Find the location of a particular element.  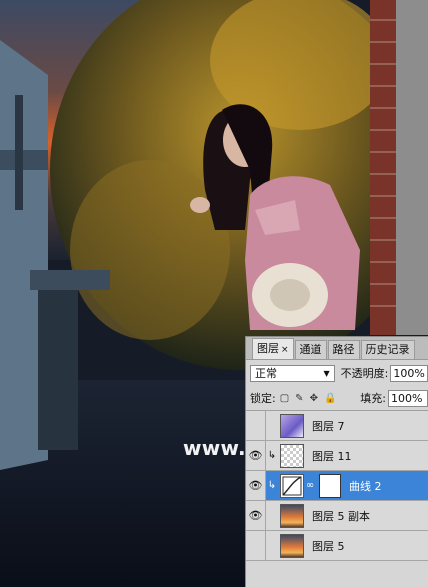

link-icon: ∞ is located at coordinates (310, 485).